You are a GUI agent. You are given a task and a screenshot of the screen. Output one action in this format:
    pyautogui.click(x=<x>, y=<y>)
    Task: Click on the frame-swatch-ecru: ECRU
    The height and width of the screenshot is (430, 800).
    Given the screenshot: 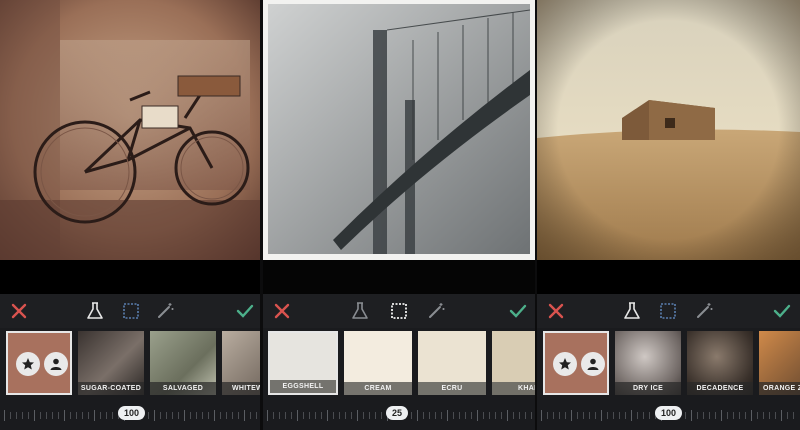 What is the action you would take?
    pyautogui.click(x=452, y=363)
    